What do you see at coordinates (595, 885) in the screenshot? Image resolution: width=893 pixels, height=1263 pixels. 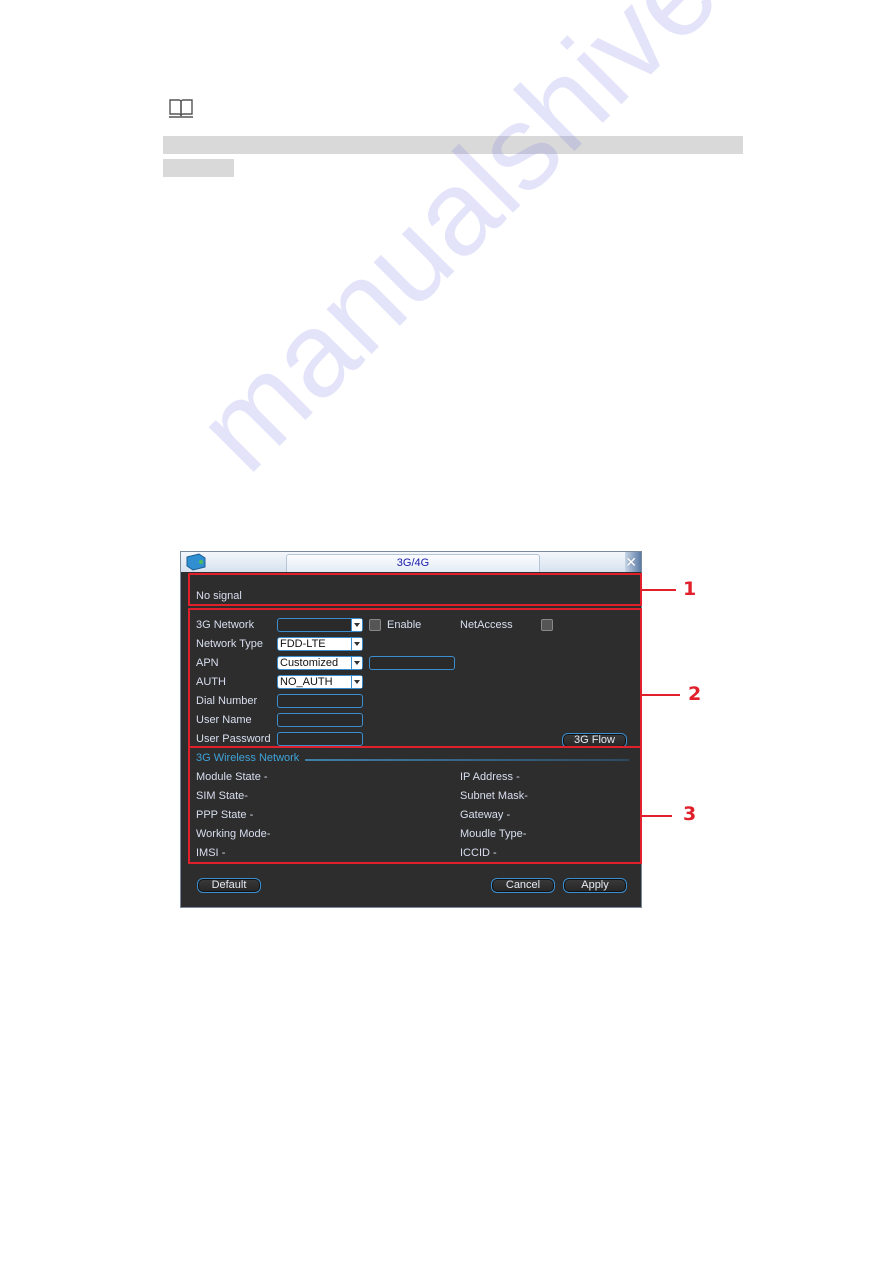 I see `apply-button: Apply` at bounding box center [595, 885].